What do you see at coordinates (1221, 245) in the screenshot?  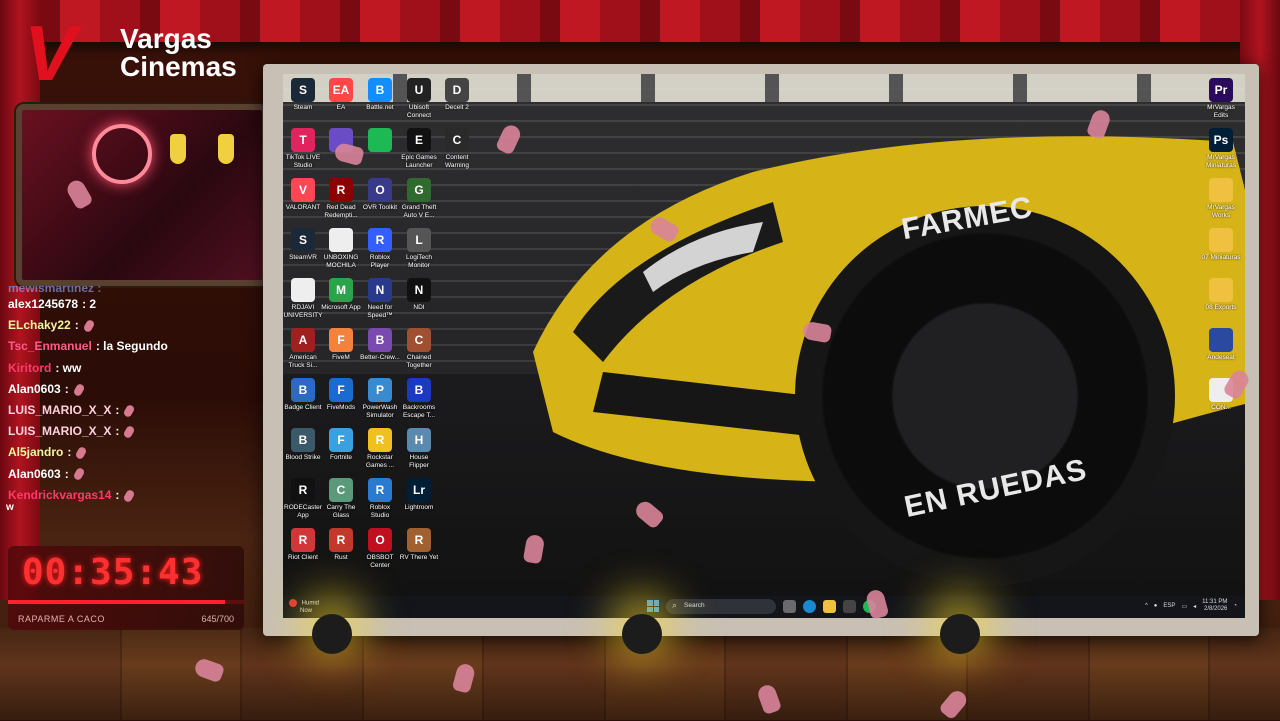 I see `desktop-shortcut: 07 Miniaturas` at bounding box center [1221, 245].